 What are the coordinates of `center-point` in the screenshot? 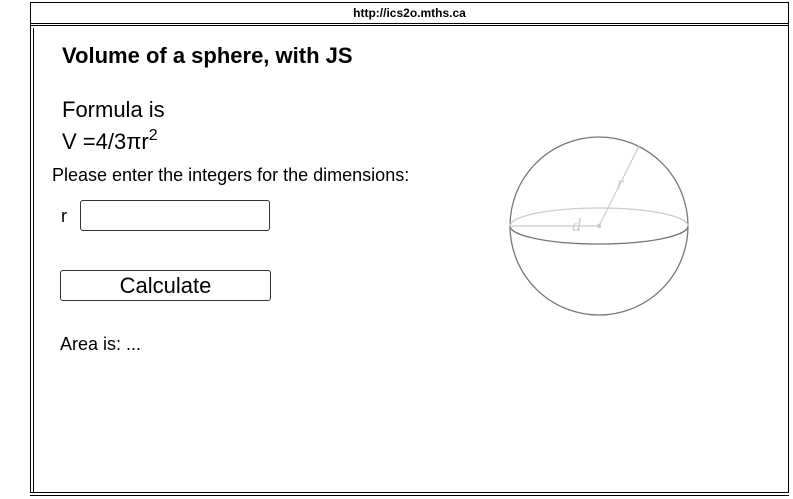 It's located at (599, 226).